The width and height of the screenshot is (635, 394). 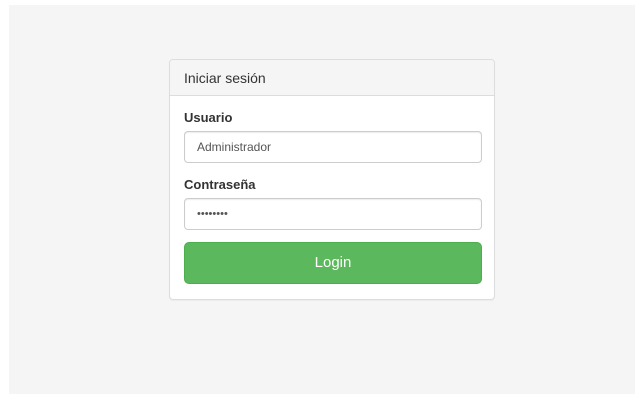 I want to click on panel-title: Iniciar sesión, so click(x=332, y=78).